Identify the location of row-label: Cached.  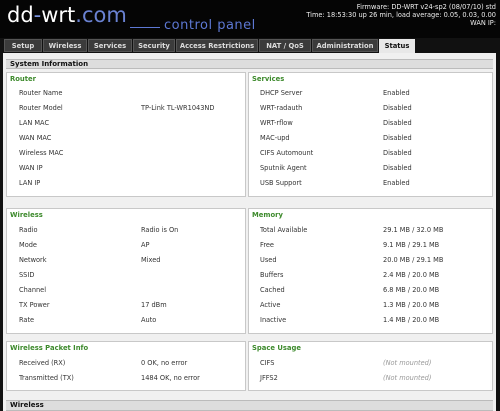
(272, 290).